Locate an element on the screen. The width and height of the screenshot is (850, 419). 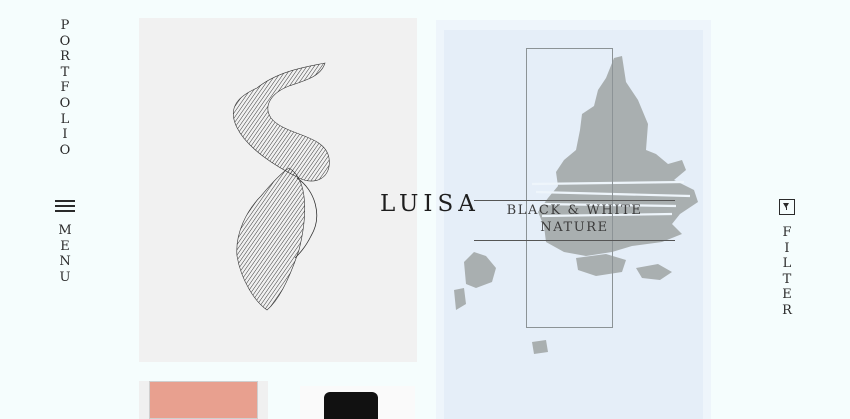
filter-letter: L is located at coordinates (787, 264).